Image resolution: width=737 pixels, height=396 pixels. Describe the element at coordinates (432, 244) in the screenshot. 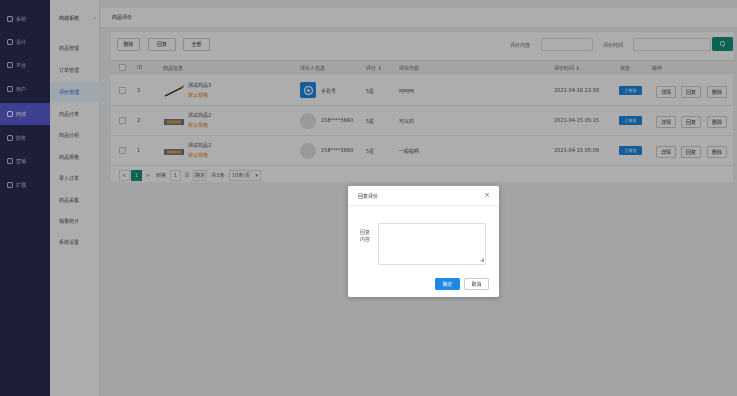

I see `reply-content-textarea: ◢` at that location.